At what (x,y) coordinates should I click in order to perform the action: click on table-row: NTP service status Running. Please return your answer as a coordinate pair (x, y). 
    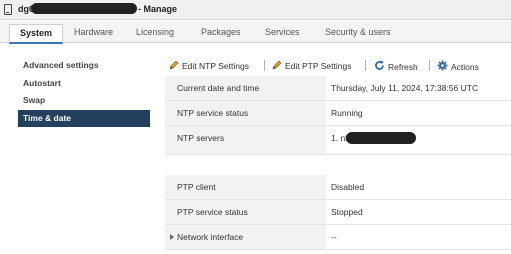
    Looking at the image, I should click on (338, 113).